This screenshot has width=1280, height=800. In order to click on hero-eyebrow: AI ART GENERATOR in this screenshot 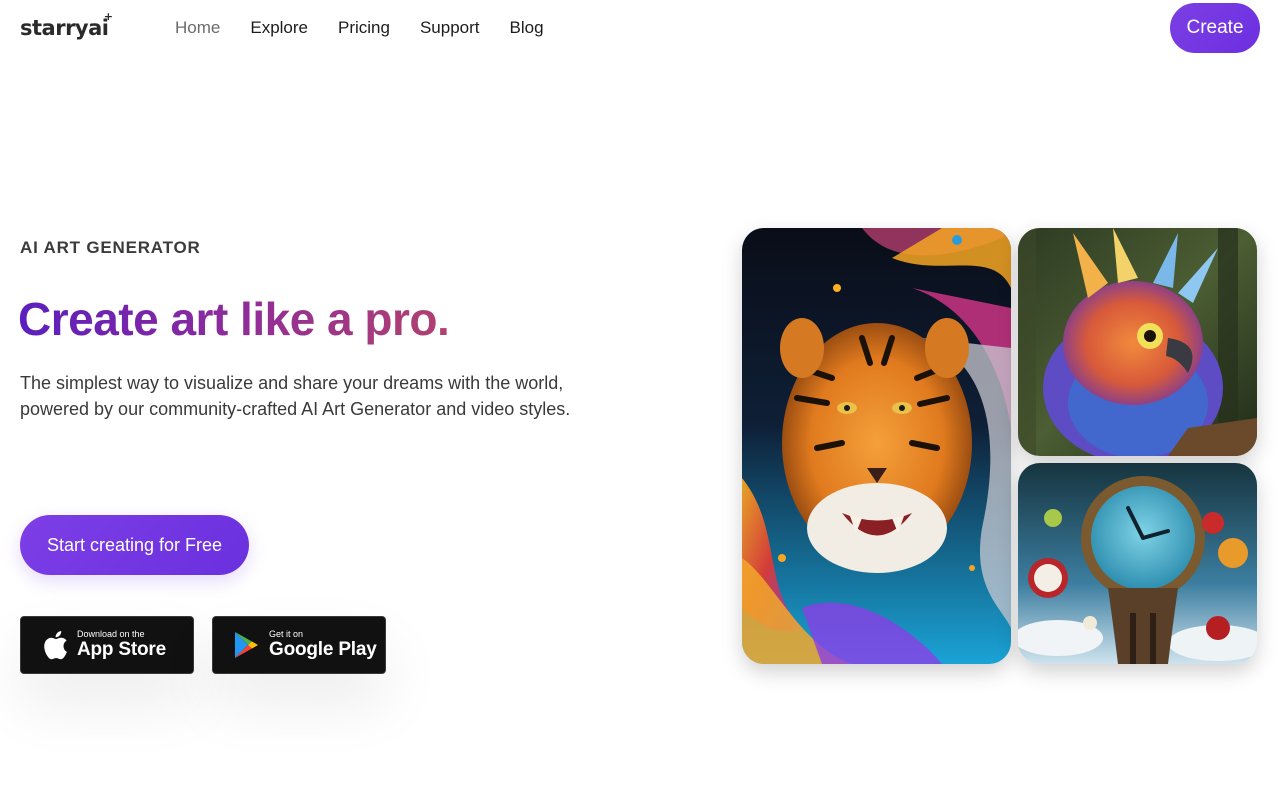, I will do `click(110, 247)`.